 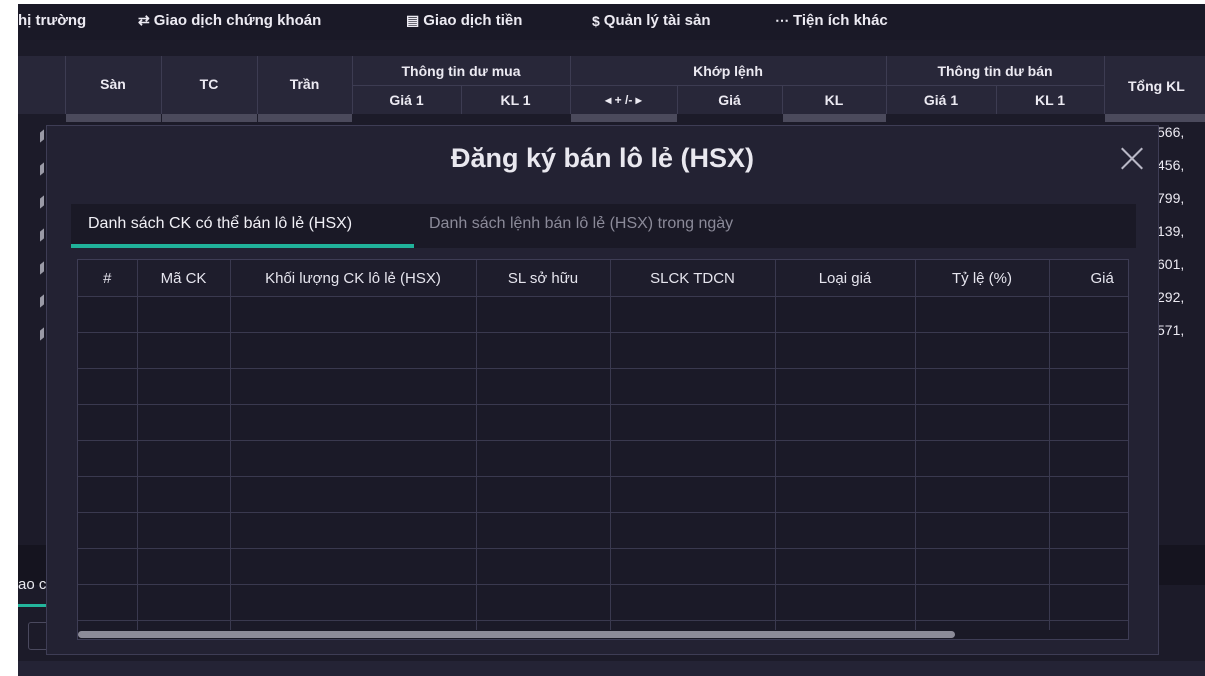 What do you see at coordinates (1156, 86) in the screenshot?
I see `col-total: Tổng KL` at bounding box center [1156, 86].